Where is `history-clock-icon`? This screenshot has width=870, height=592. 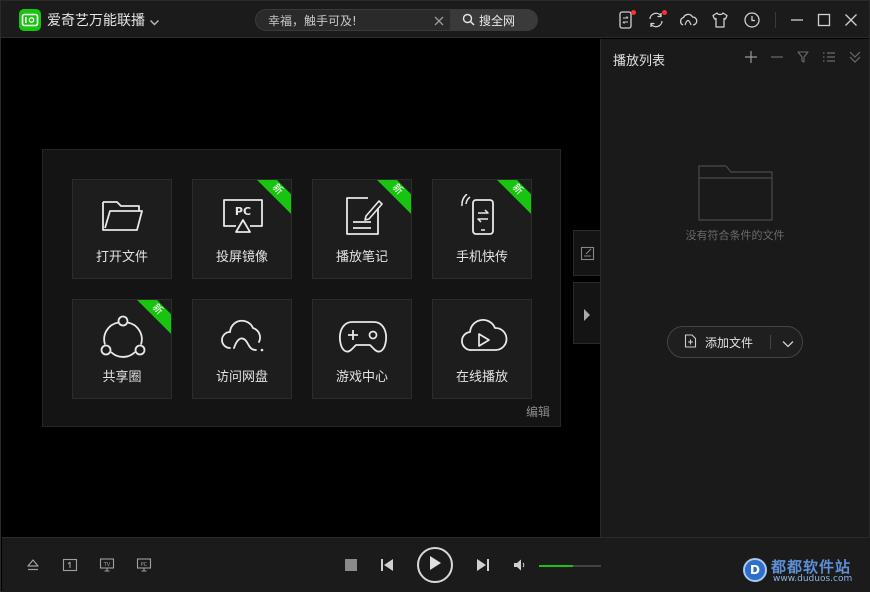 history-clock-icon is located at coordinates (752, 20).